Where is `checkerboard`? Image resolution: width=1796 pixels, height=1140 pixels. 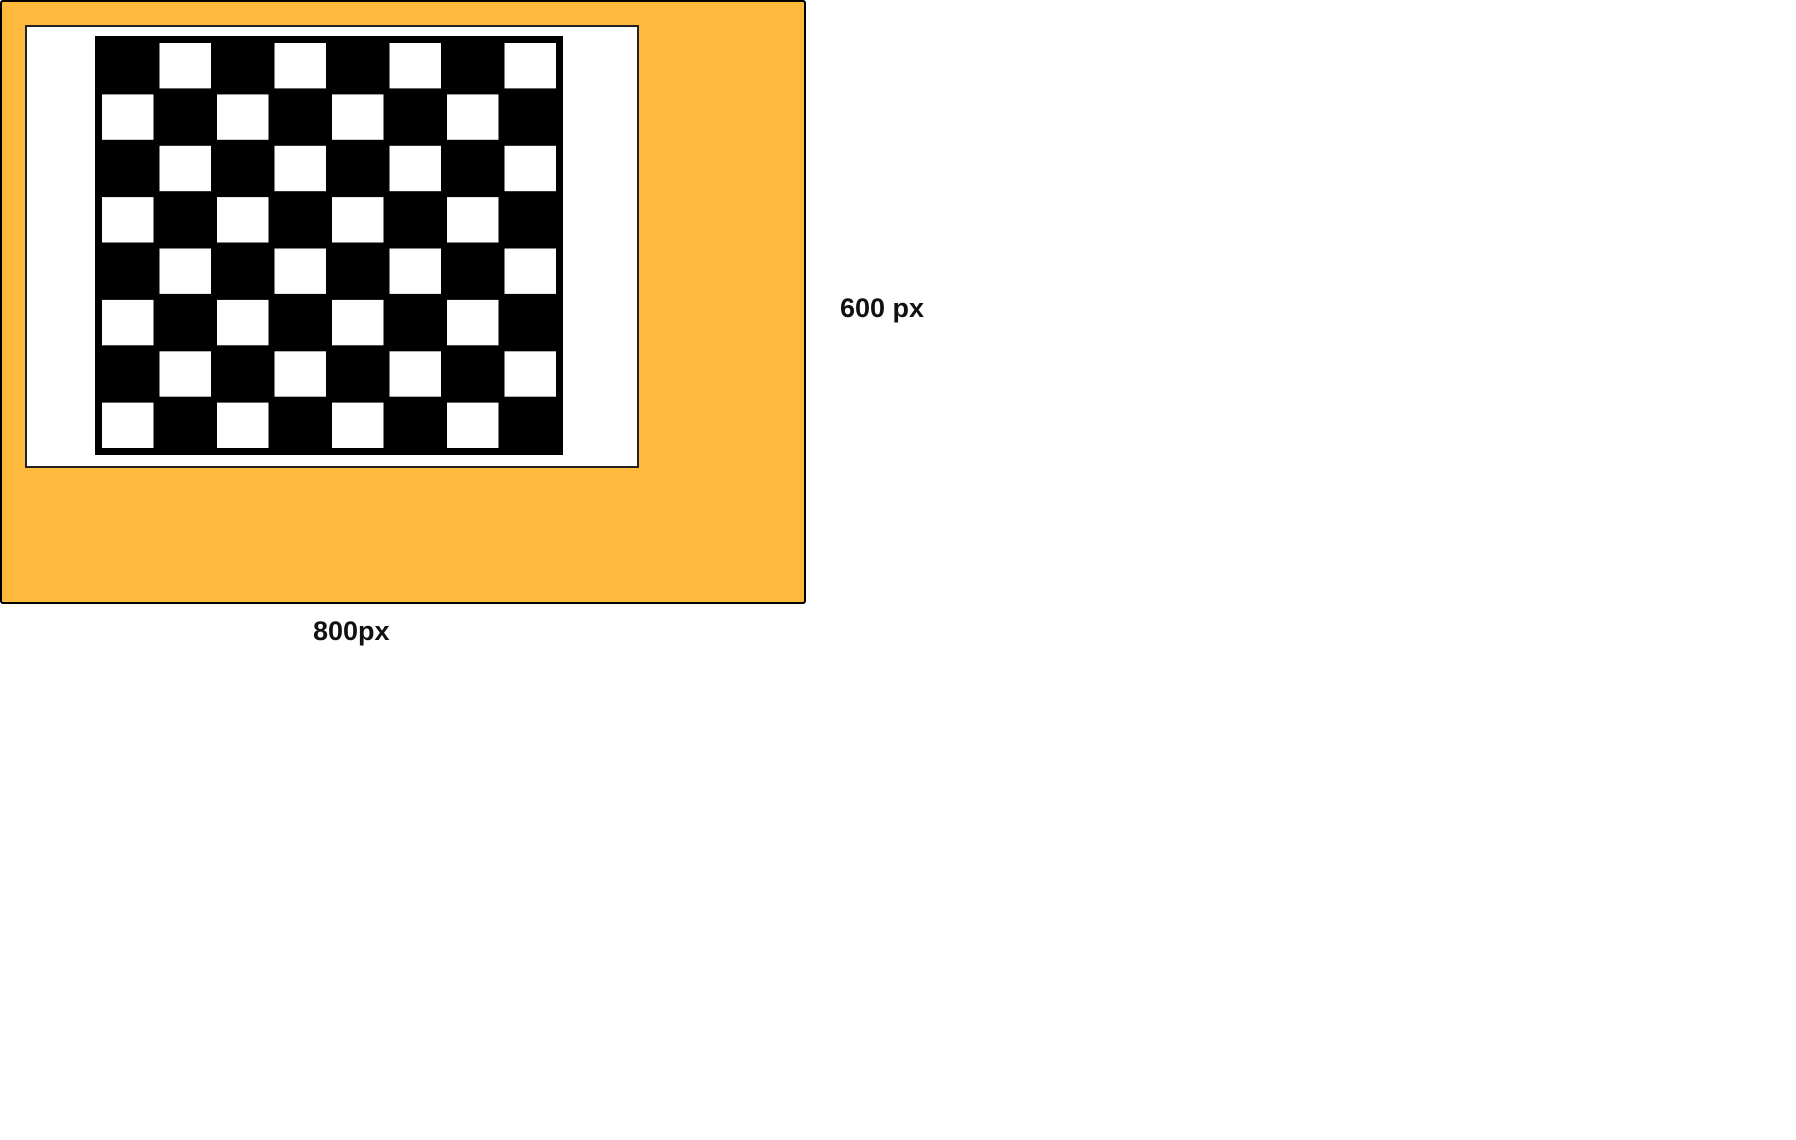
checkerboard is located at coordinates (329, 245).